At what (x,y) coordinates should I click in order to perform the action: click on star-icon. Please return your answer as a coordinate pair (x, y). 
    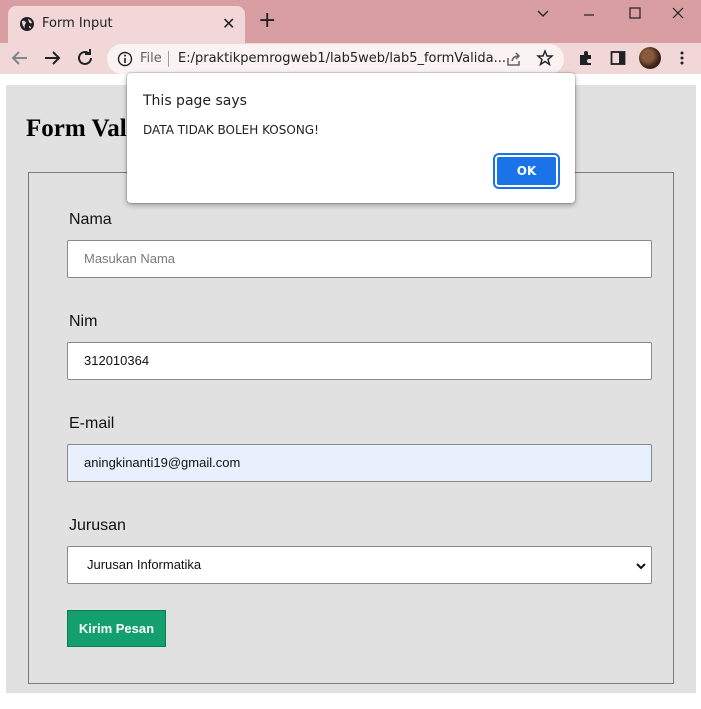
    Looking at the image, I should click on (545, 58).